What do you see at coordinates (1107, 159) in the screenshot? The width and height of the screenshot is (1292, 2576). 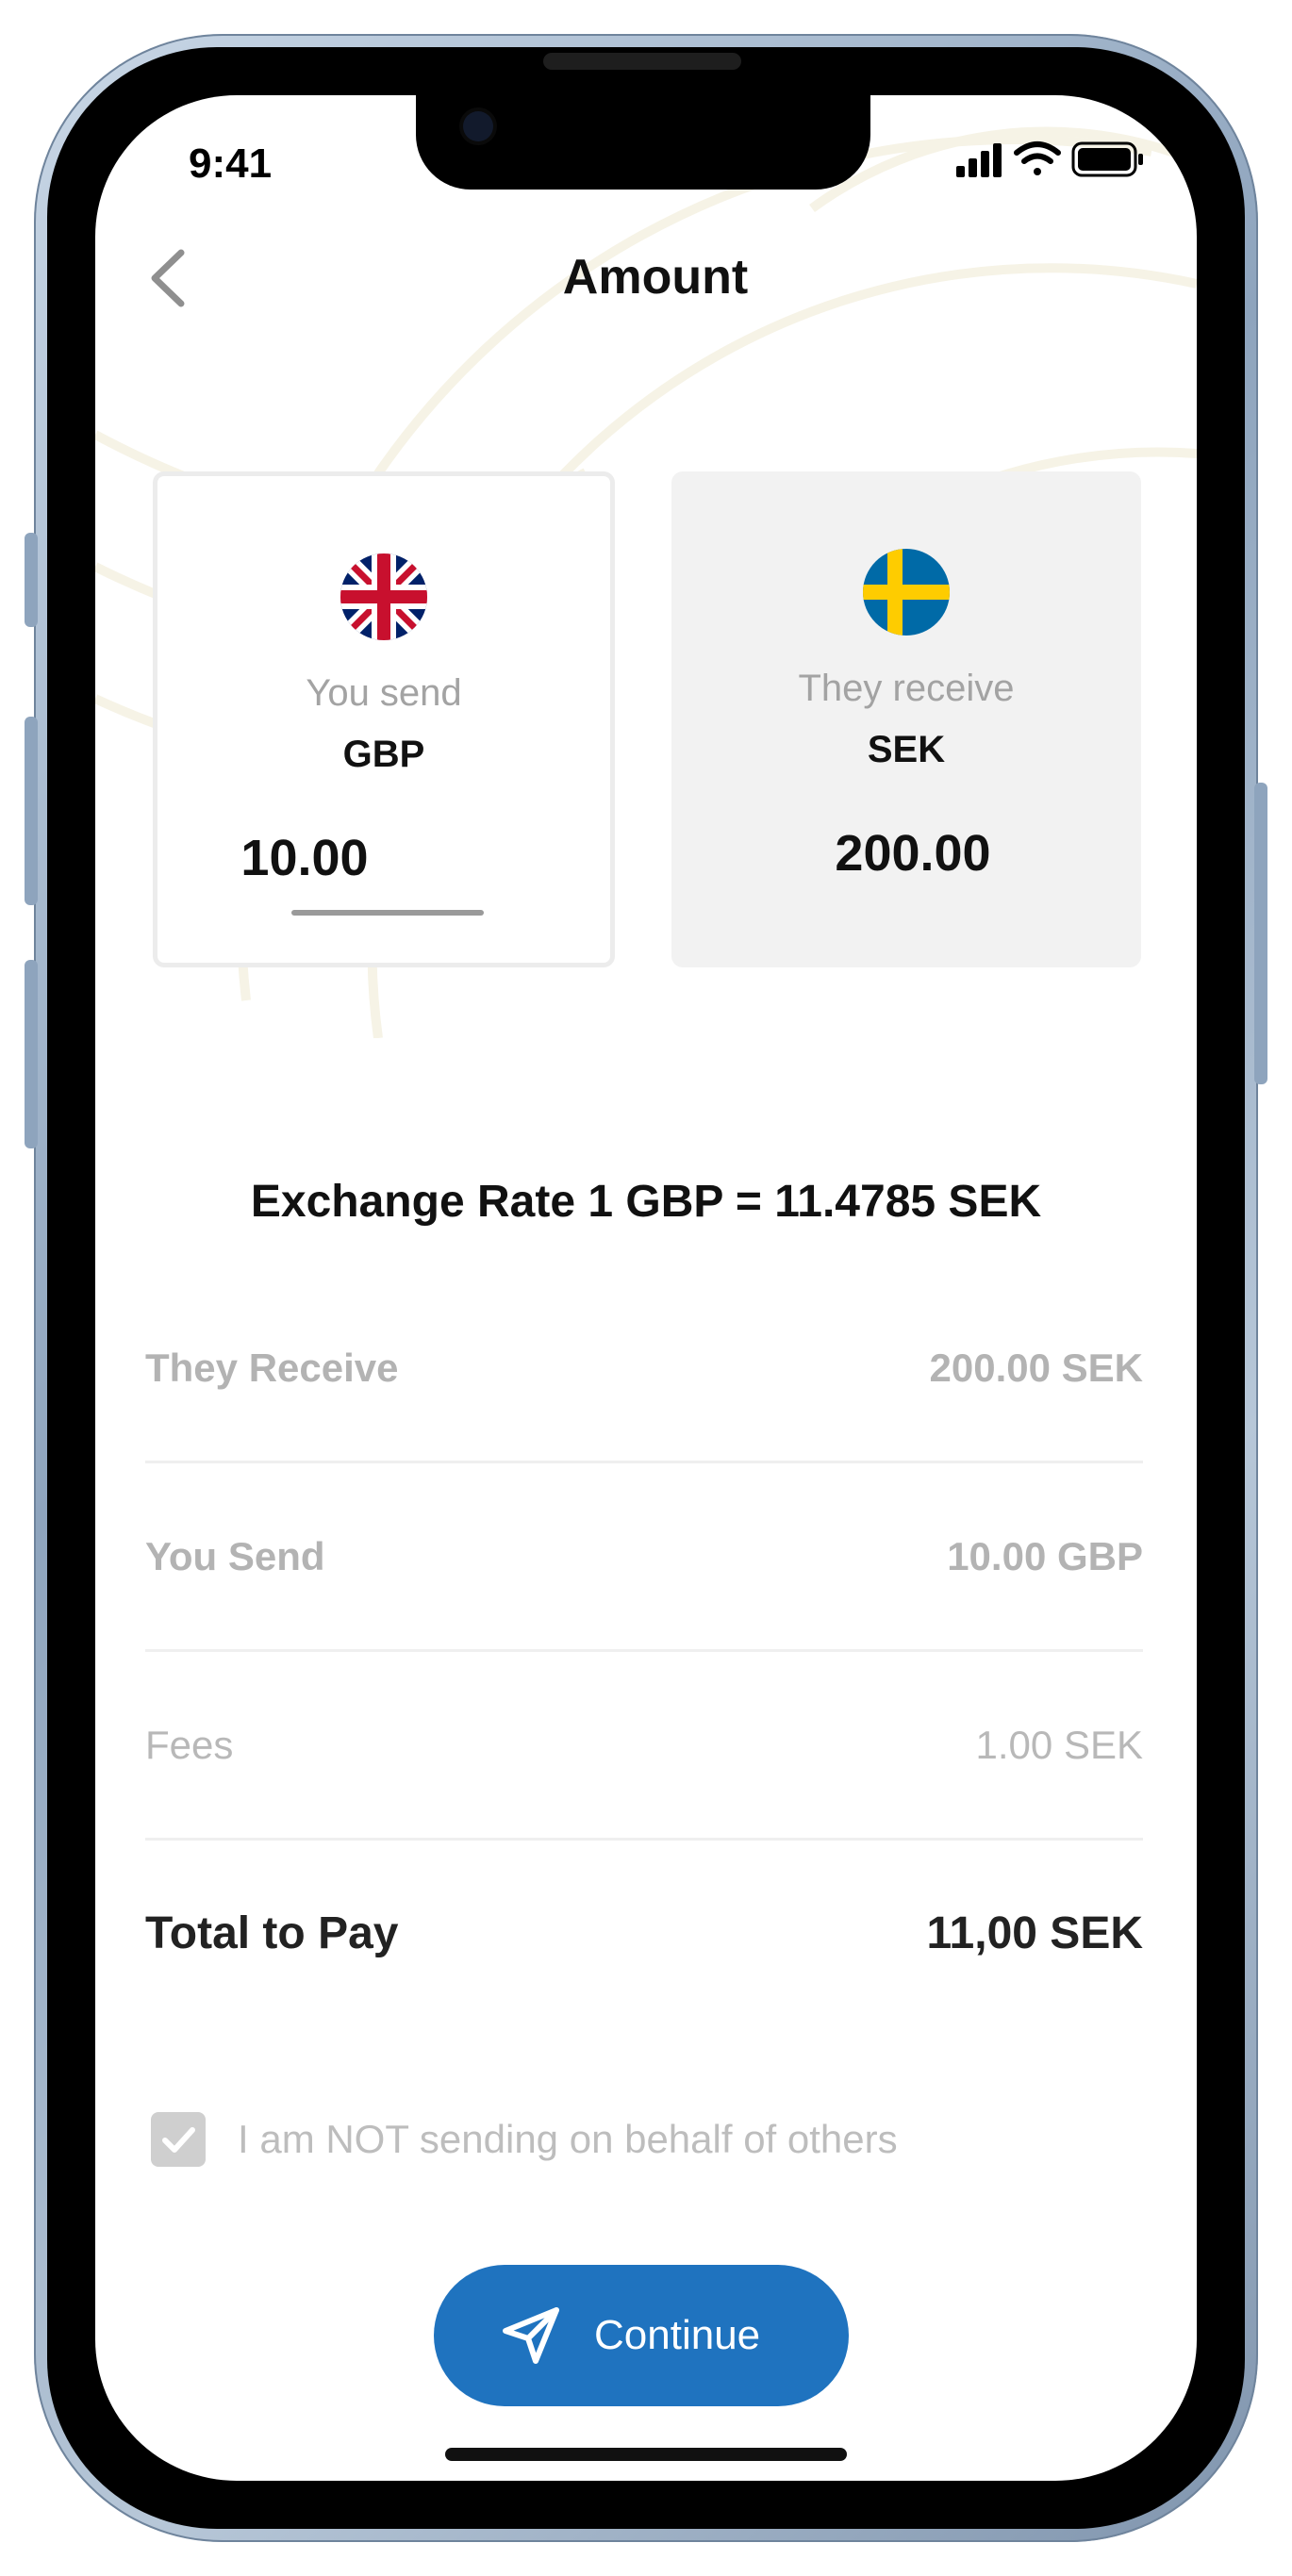 I see `battery-icon` at bounding box center [1107, 159].